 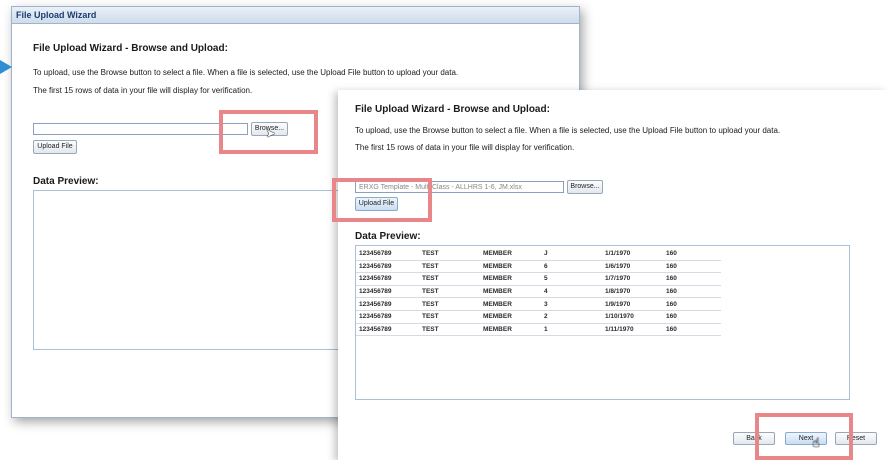 What do you see at coordinates (632, 330) in the screenshot?
I see `table-cell: 1/11/1970` at bounding box center [632, 330].